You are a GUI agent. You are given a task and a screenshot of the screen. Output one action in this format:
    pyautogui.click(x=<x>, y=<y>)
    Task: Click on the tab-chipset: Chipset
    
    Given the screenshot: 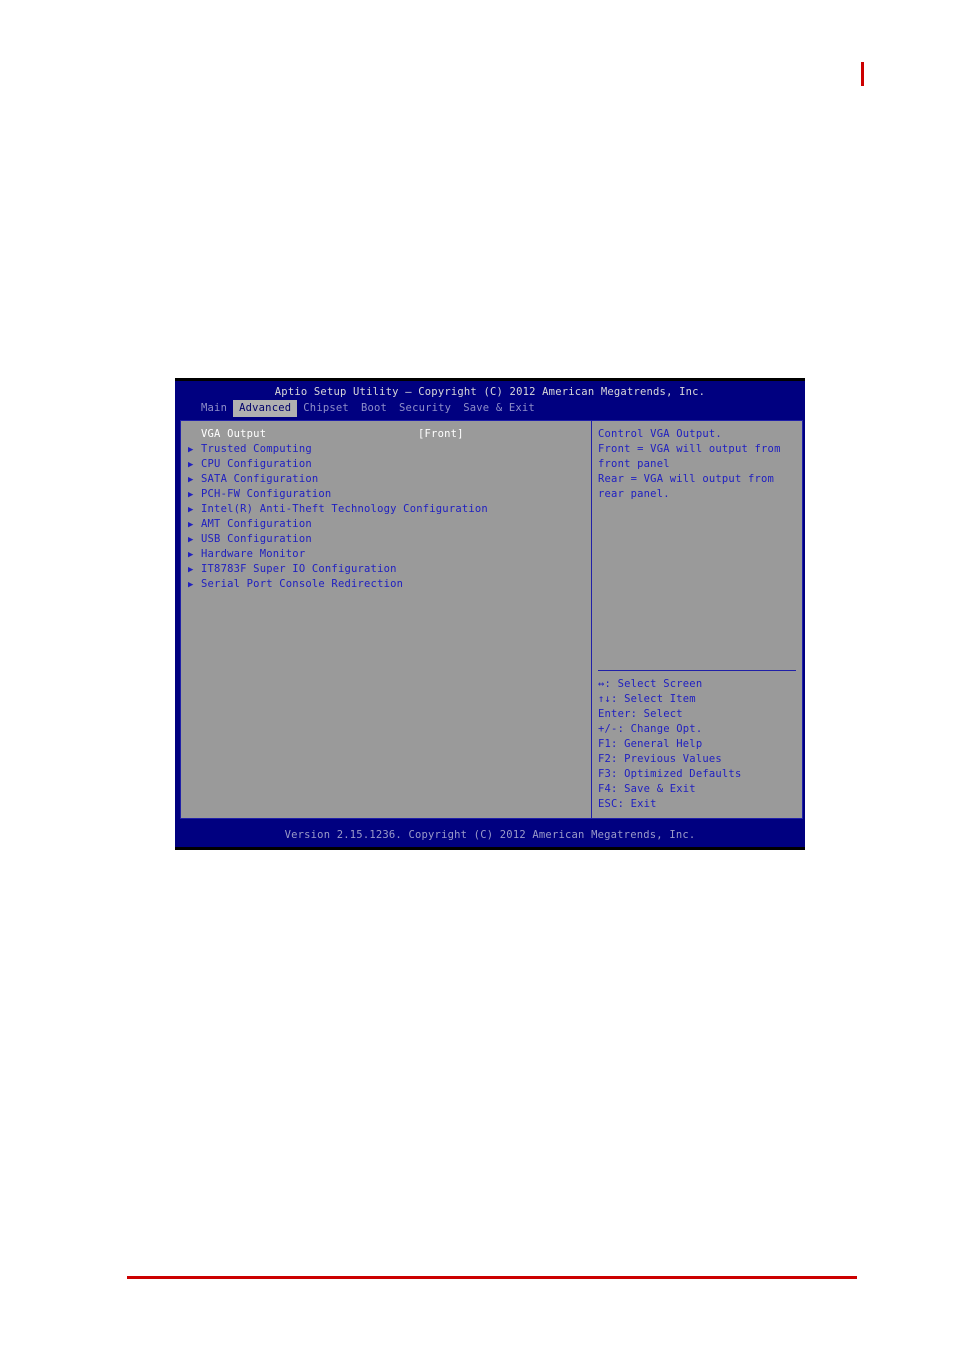 What is the action you would take?
    pyautogui.click(x=326, y=408)
    